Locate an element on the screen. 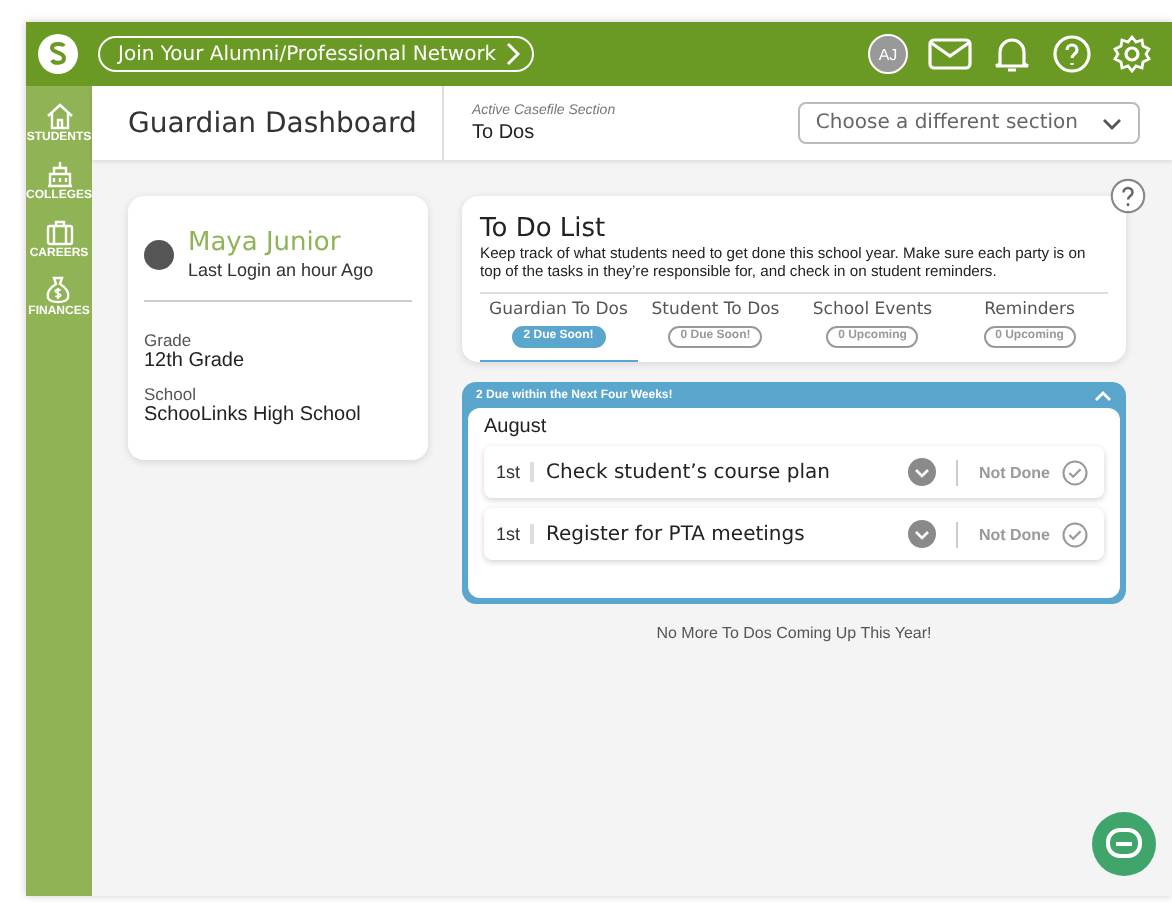 The height and width of the screenshot is (912, 1172). last-login: Last Login an hour Ago is located at coordinates (281, 270).